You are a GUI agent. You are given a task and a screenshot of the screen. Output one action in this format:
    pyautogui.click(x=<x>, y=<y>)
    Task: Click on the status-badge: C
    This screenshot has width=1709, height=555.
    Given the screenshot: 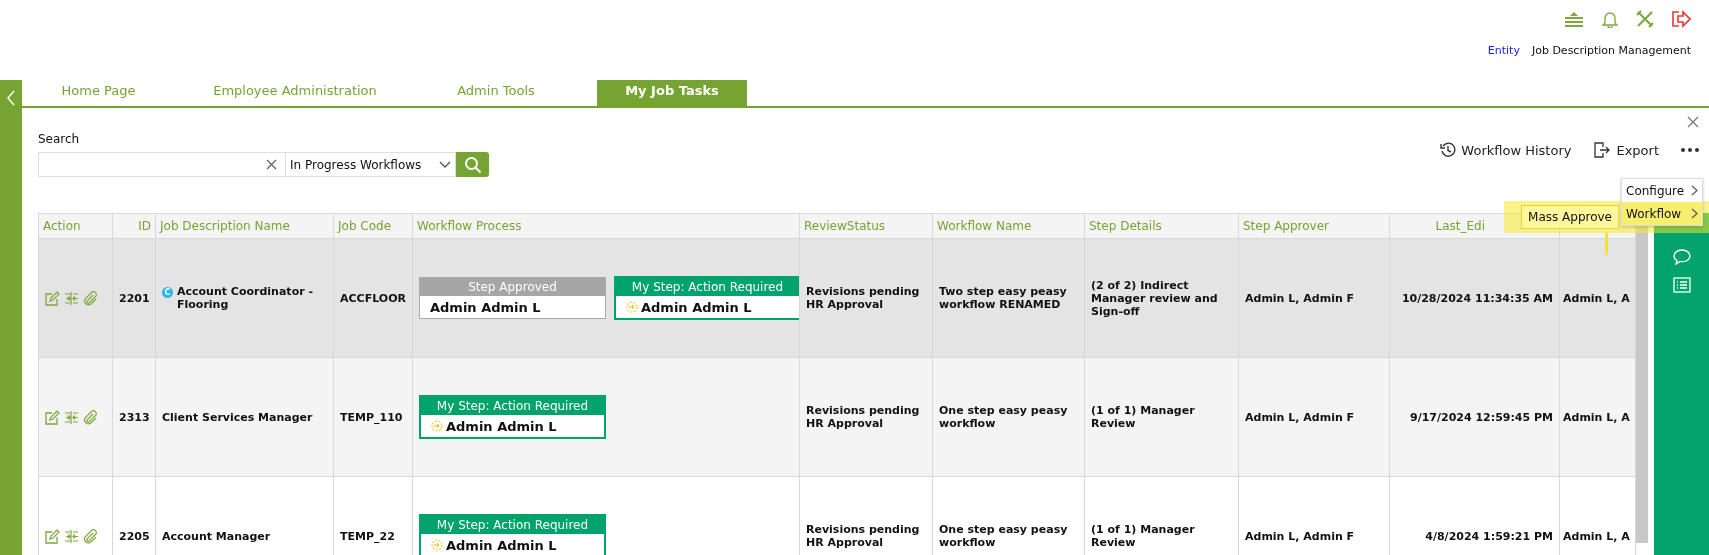 What is the action you would take?
    pyautogui.click(x=167, y=292)
    